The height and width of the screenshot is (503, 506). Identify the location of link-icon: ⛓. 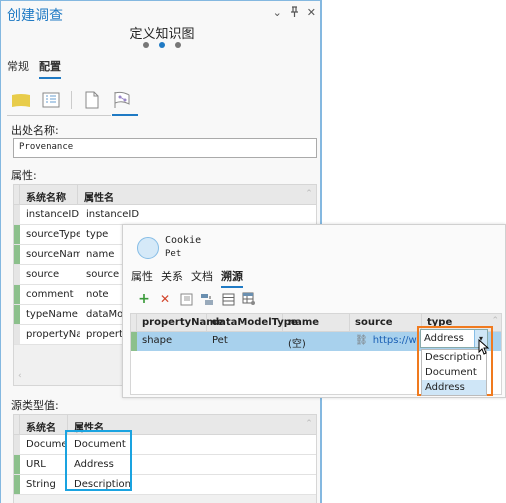
(361, 340).